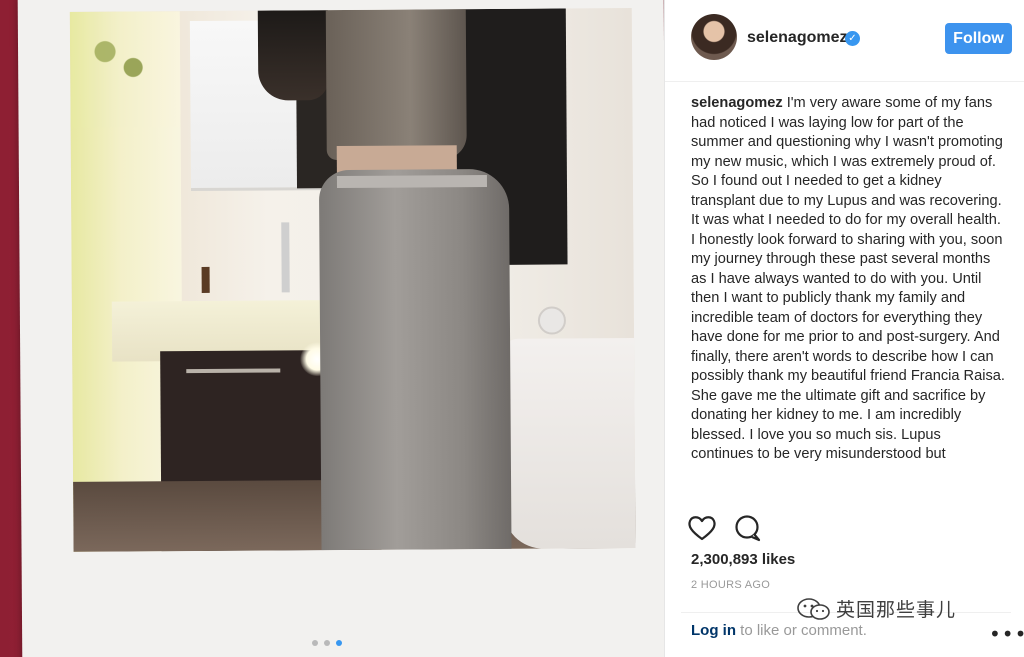 This screenshot has width=1024, height=657. What do you see at coordinates (293, 55) in the screenshot?
I see `hair` at bounding box center [293, 55].